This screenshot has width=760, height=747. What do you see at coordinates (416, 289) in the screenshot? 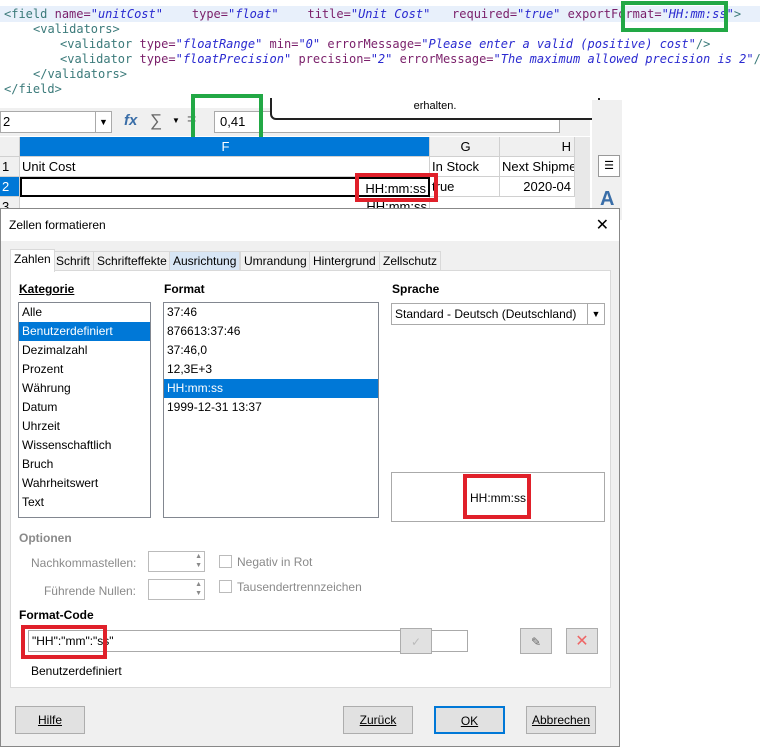
I see `sprache-label: Sprache` at bounding box center [416, 289].